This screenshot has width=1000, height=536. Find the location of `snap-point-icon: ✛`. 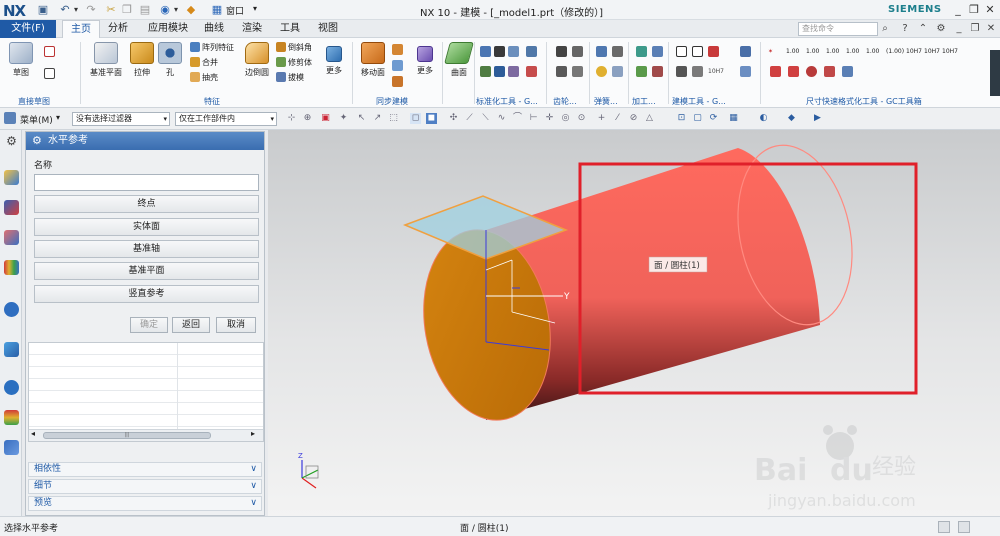

snap-point-icon: ✛ is located at coordinates (549, 118).